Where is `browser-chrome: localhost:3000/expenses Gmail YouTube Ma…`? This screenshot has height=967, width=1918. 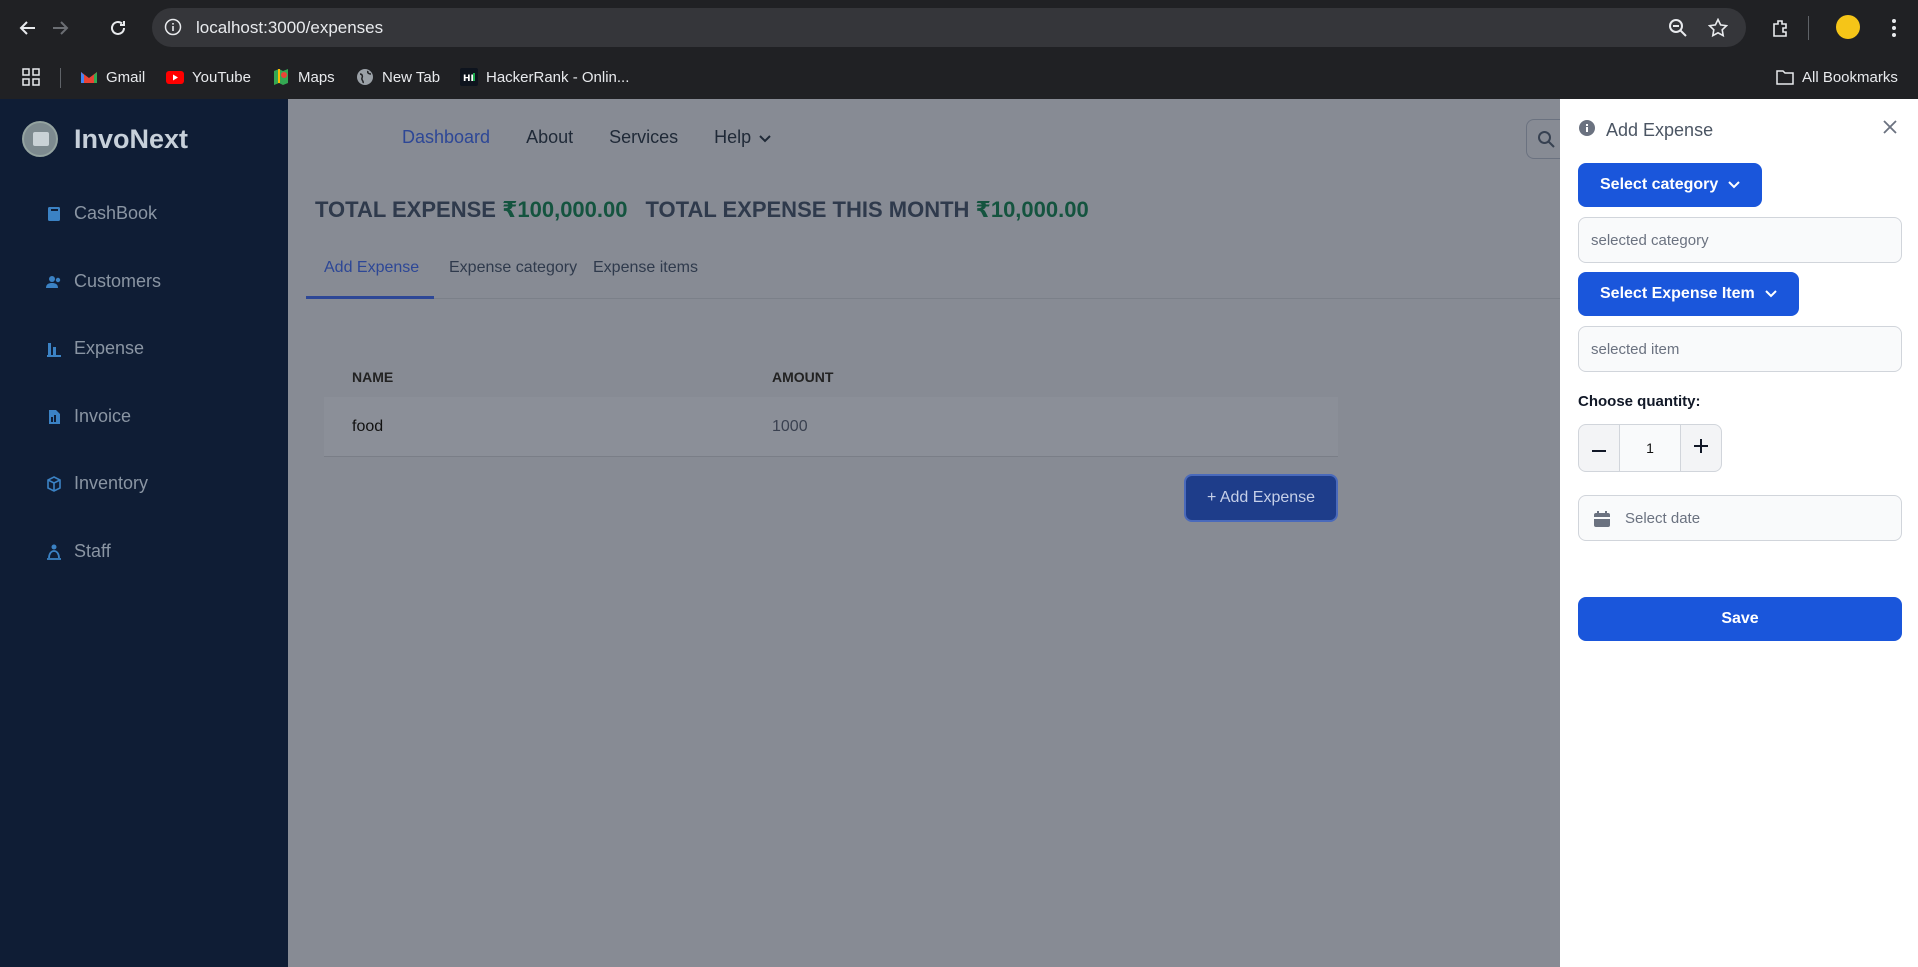 browser-chrome: localhost:3000/expenses Gmail YouTube Ma… is located at coordinates (959, 49).